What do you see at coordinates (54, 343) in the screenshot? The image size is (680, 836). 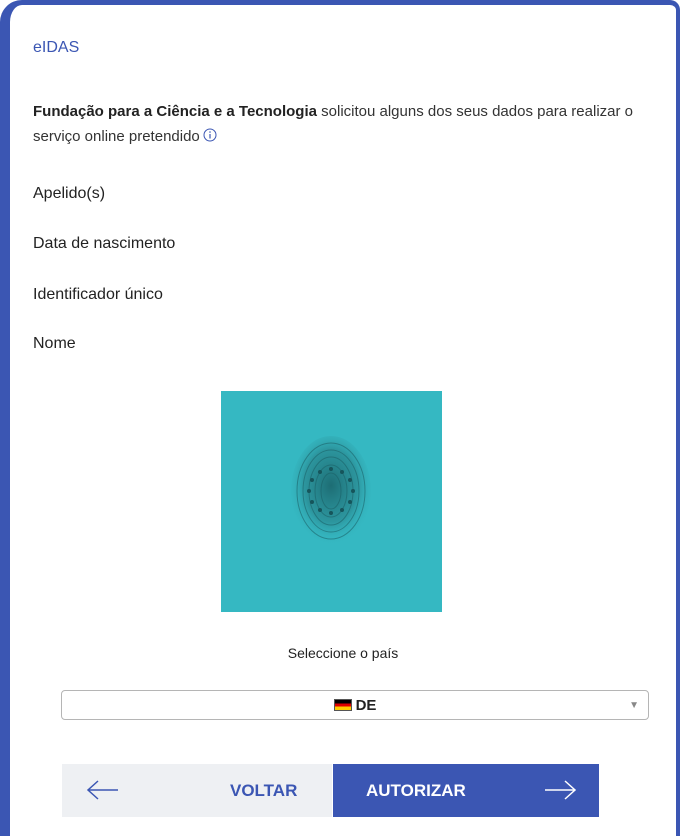 I see `attribute-name: Nome` at bounding box center [54, 343].